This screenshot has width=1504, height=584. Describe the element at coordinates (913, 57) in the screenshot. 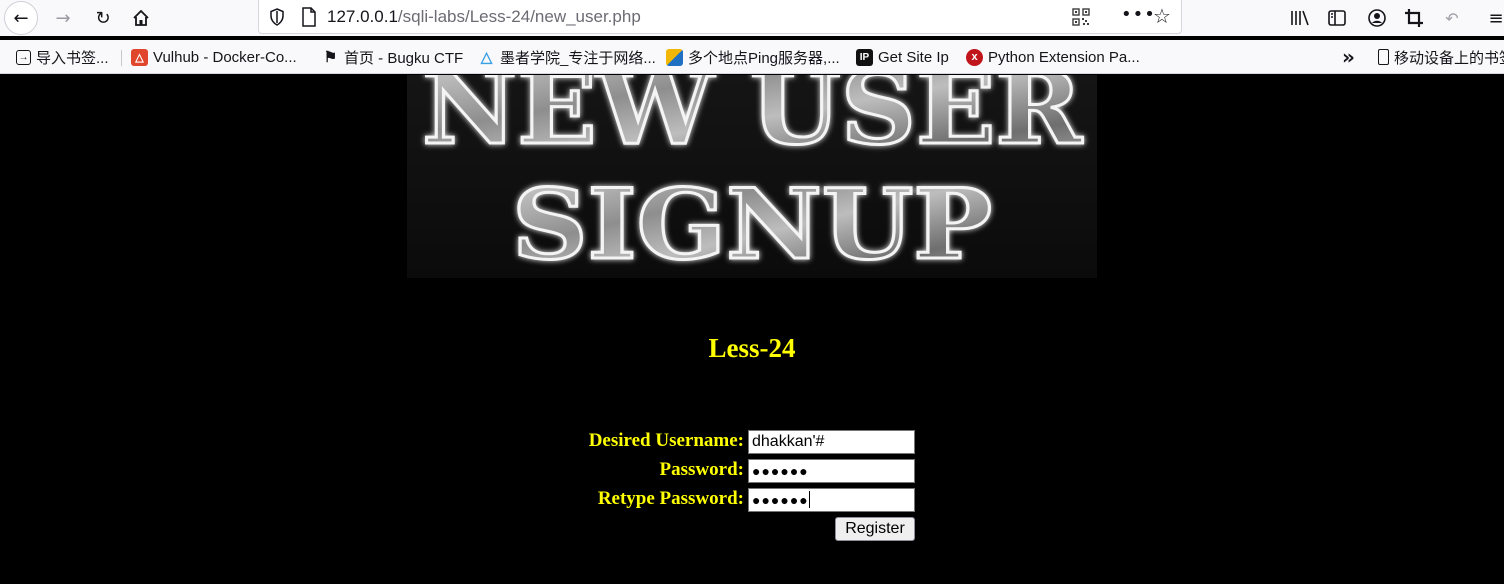

I see `bookmark-label: Get Site Ip` at that location.